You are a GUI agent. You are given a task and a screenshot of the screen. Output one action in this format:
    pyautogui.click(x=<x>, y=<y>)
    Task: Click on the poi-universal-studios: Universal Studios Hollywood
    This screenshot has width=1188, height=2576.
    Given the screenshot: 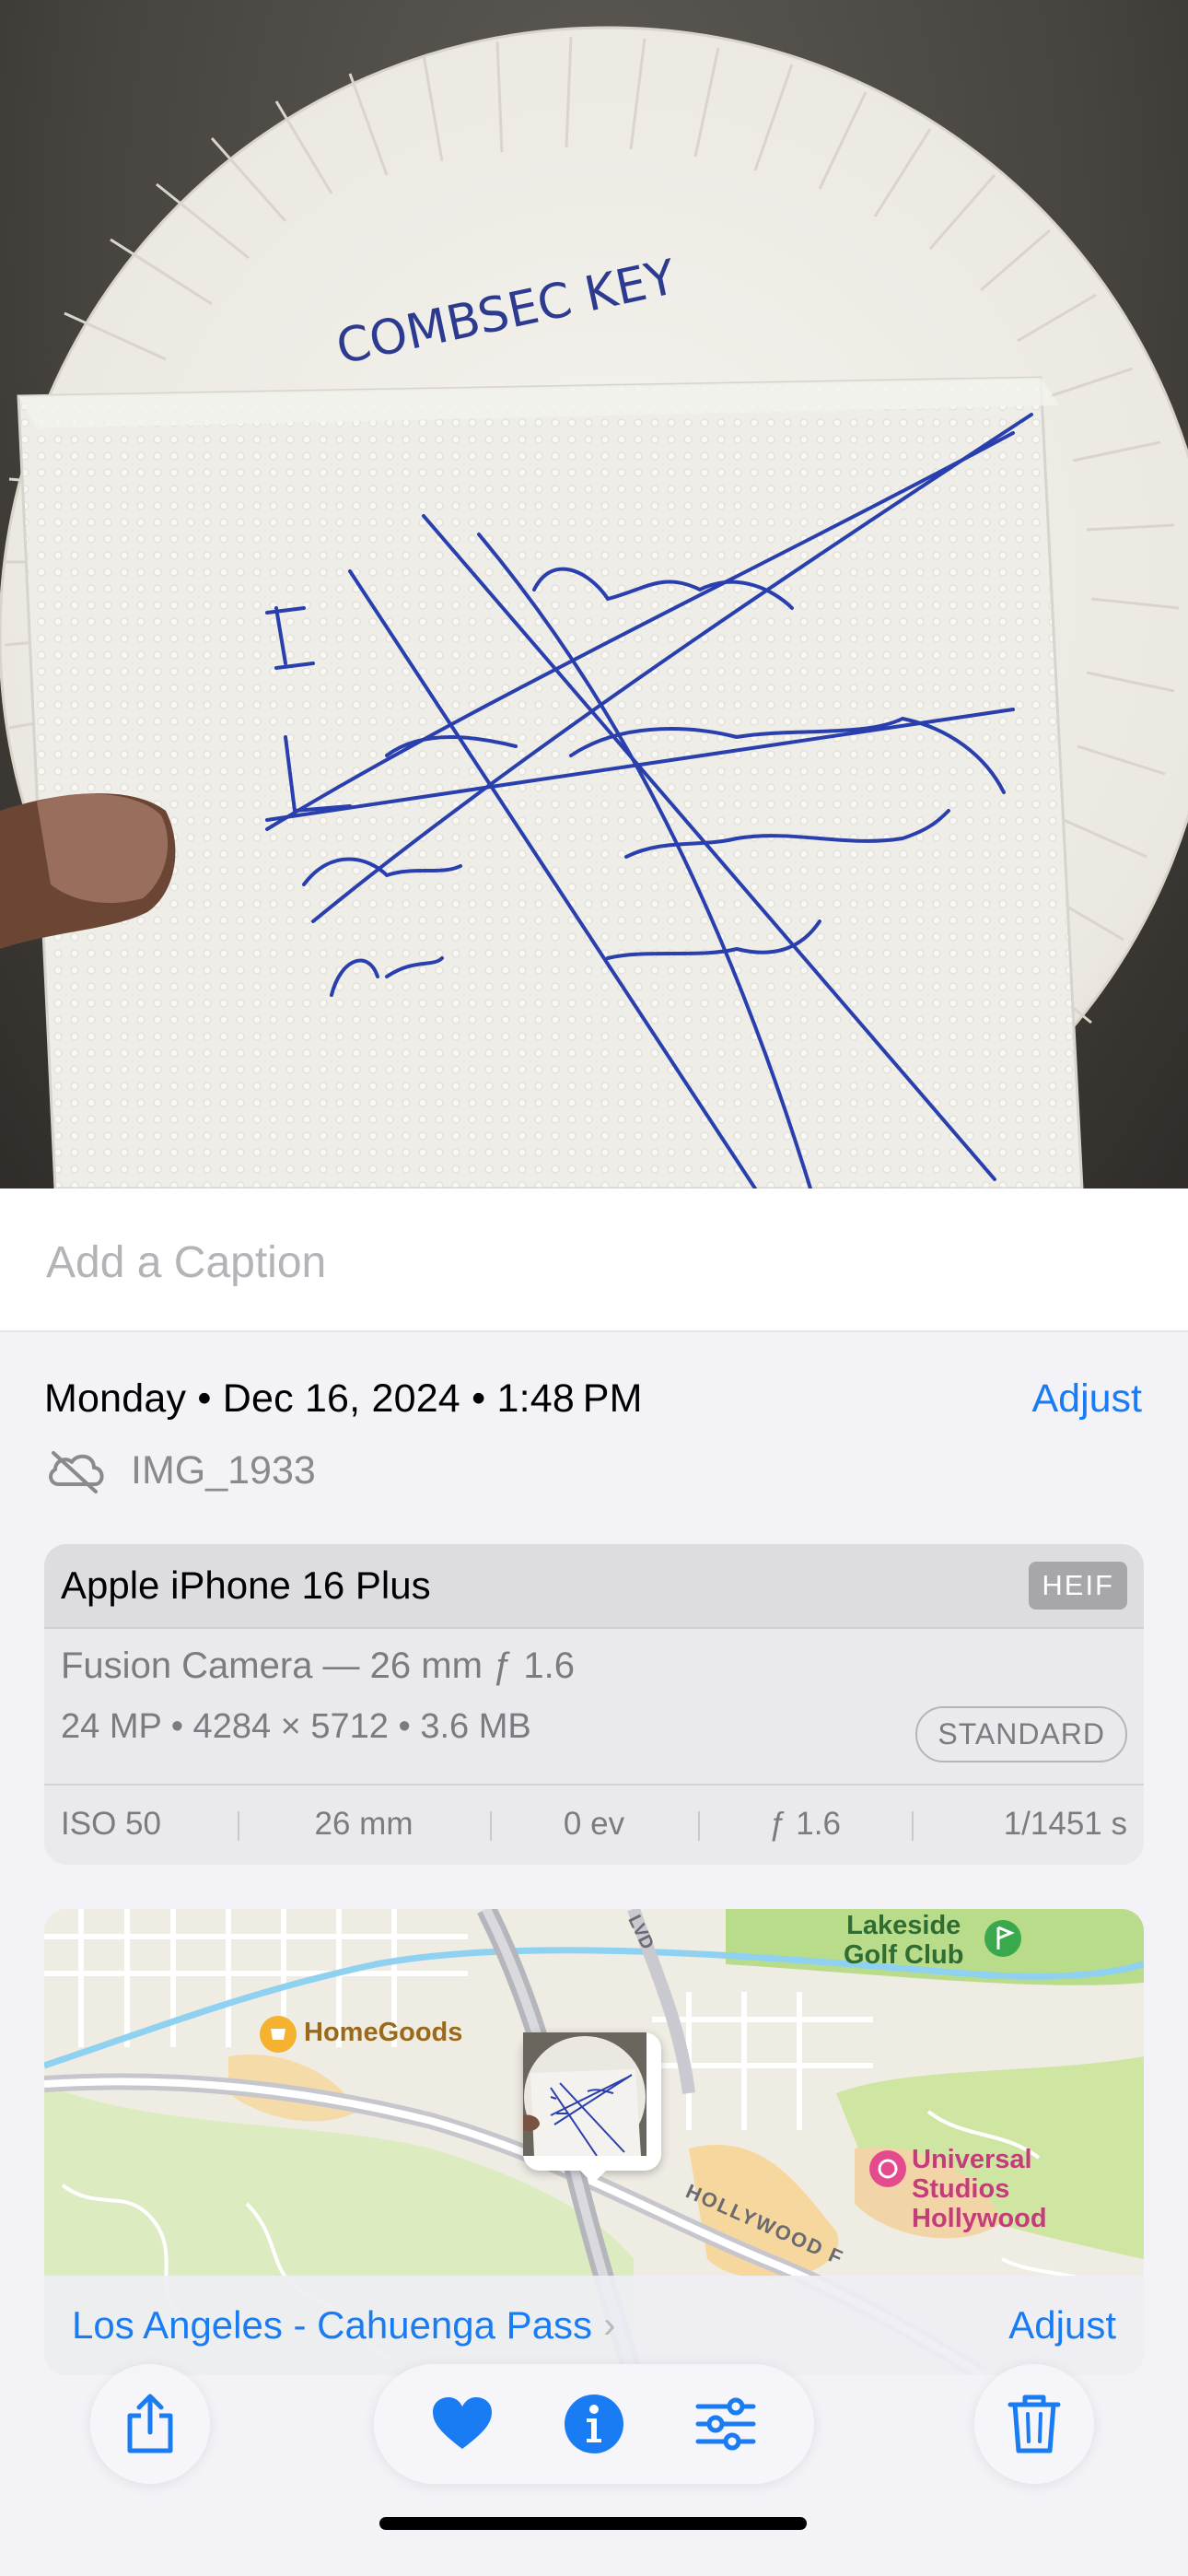 What is the action you would take?
    pyautogui.click(x=979, y=2189)
    